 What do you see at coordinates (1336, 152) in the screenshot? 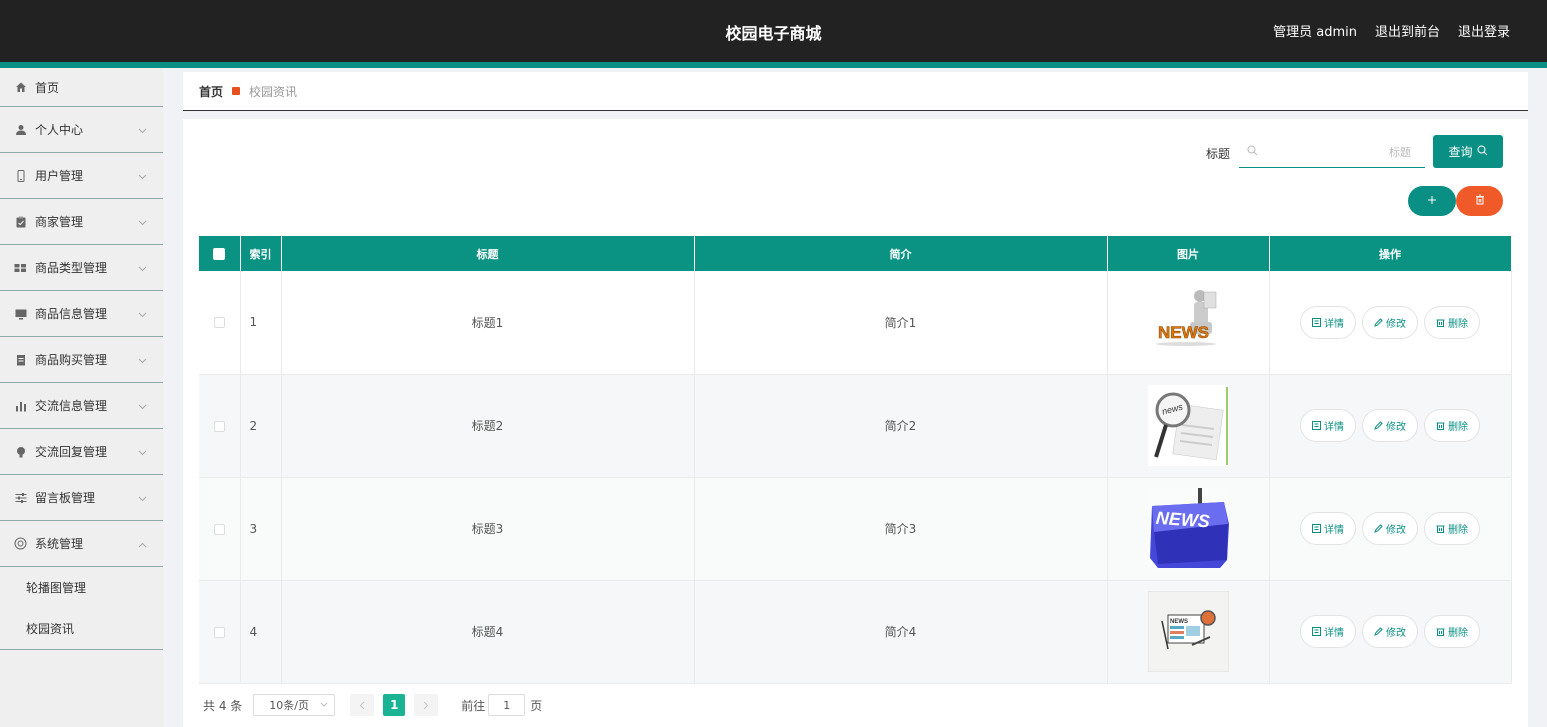
I see `search-input` at bounding box center [1336, 152].